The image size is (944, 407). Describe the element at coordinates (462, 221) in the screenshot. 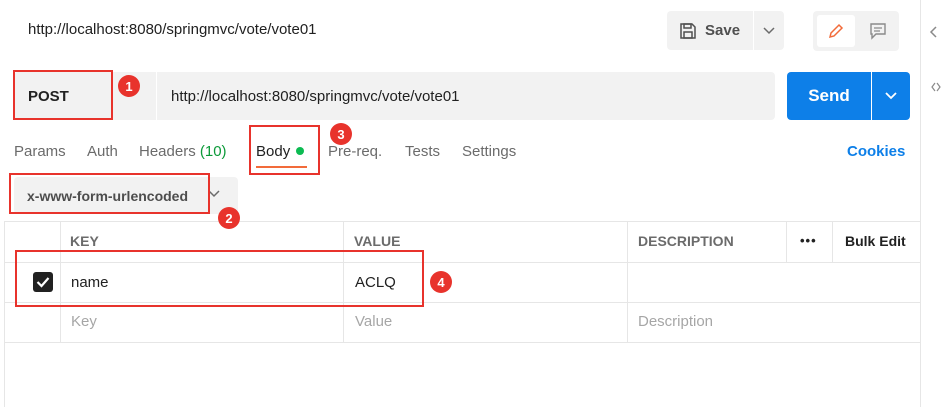

I see `table-border-top` at that location.